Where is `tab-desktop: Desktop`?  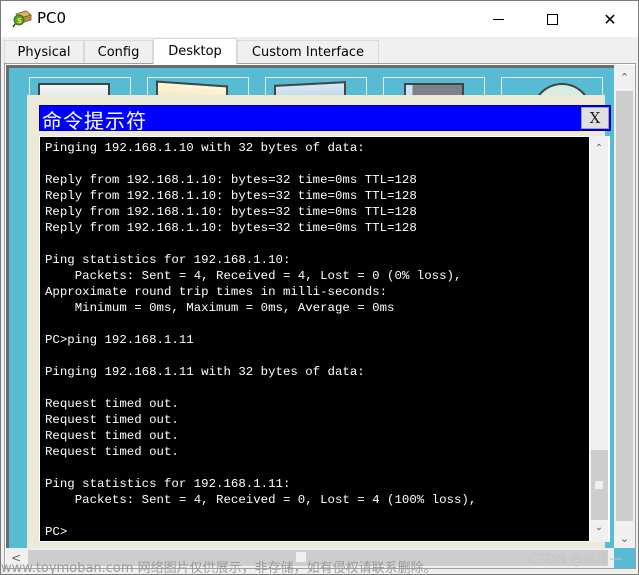 tab-desktop: Desktop is located at coordinates (195, 51).